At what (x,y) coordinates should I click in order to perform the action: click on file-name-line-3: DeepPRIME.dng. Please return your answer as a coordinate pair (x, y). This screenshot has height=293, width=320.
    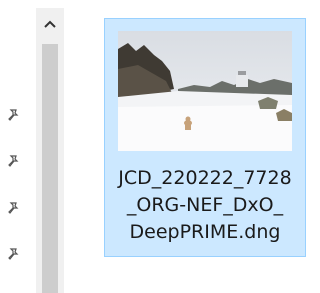
    Looking at the image, I should click on (205, 232).